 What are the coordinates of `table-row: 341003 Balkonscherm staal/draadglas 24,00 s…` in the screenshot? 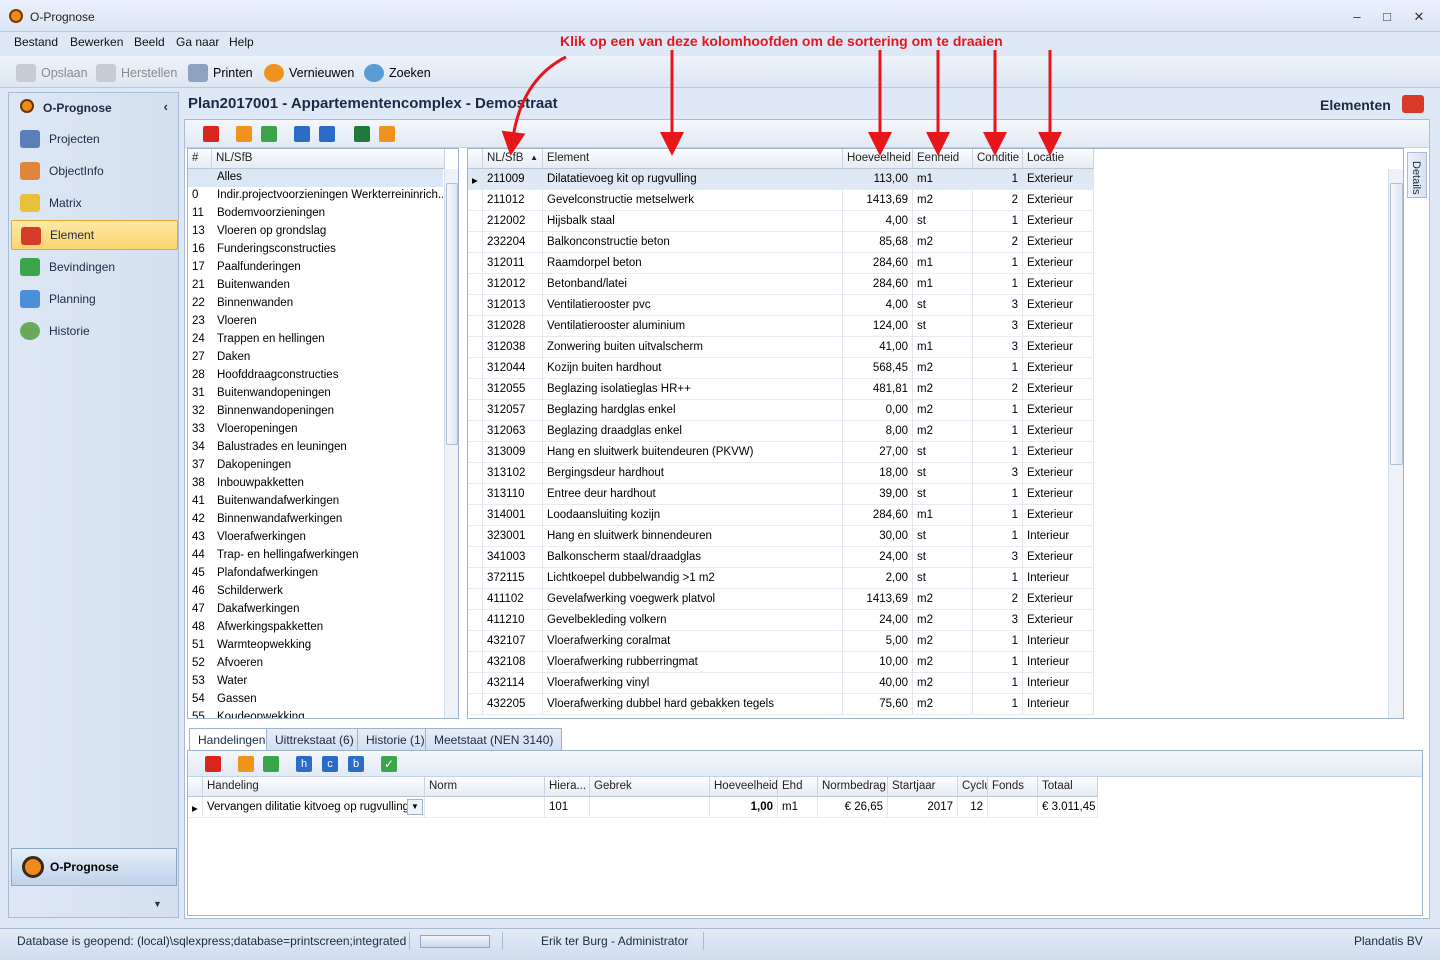 It's located at (781, 557).